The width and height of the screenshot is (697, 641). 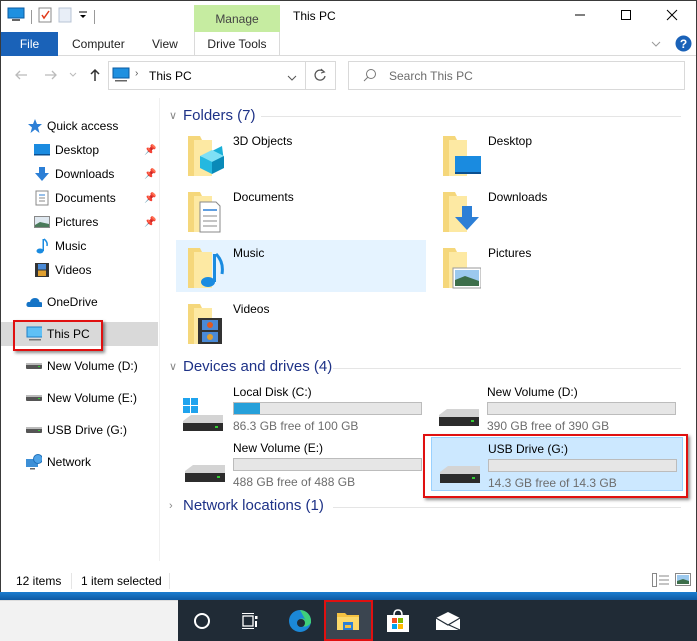 What do you see at coordinates (301, 266) in the screenshot?
I see `folder-music: Music` at bounding box center [301, 266].